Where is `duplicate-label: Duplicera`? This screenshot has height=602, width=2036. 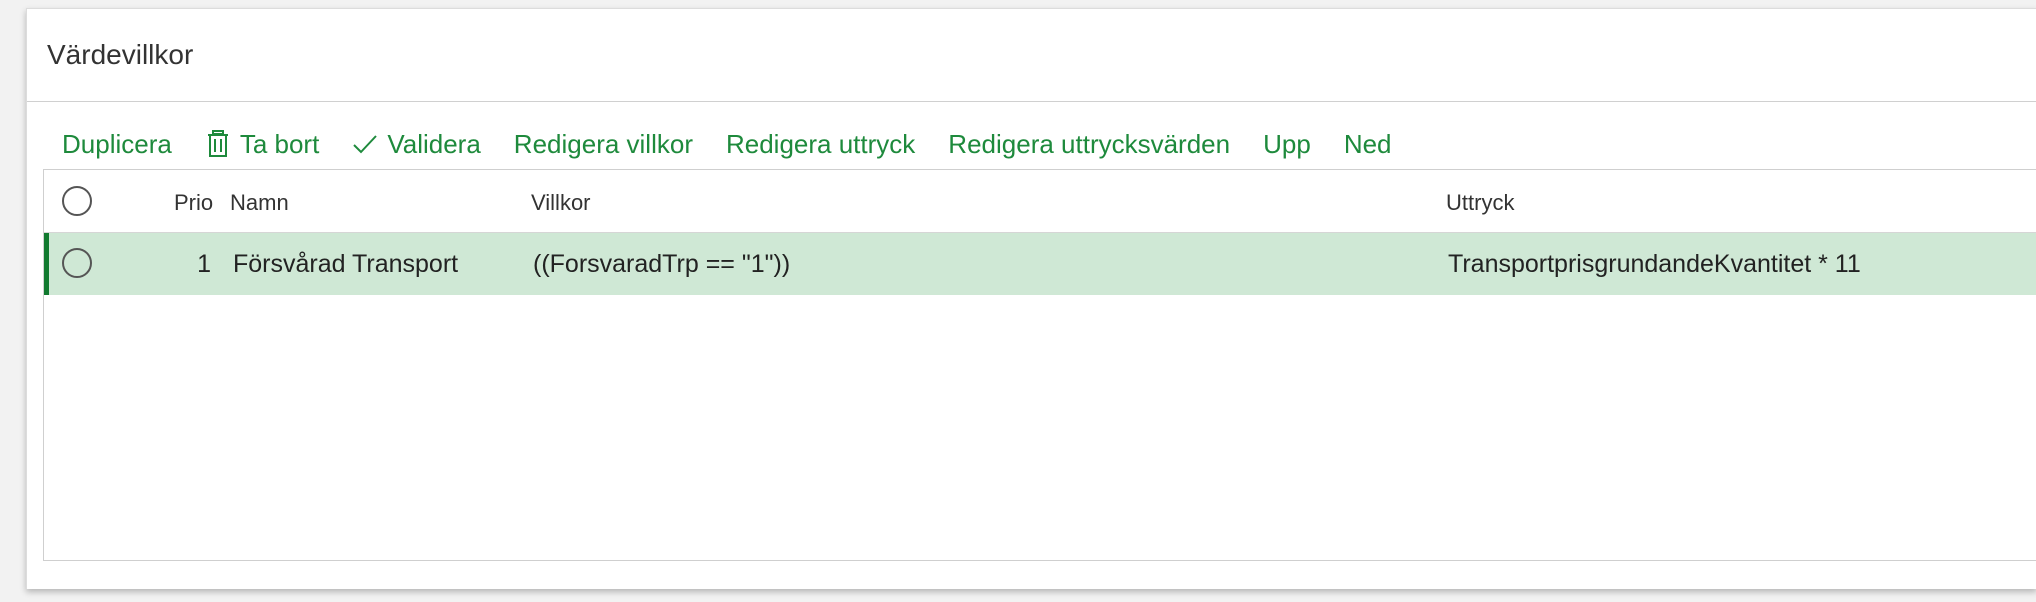
duplicate-label: Duplicera is located at coordinates (117, 143).